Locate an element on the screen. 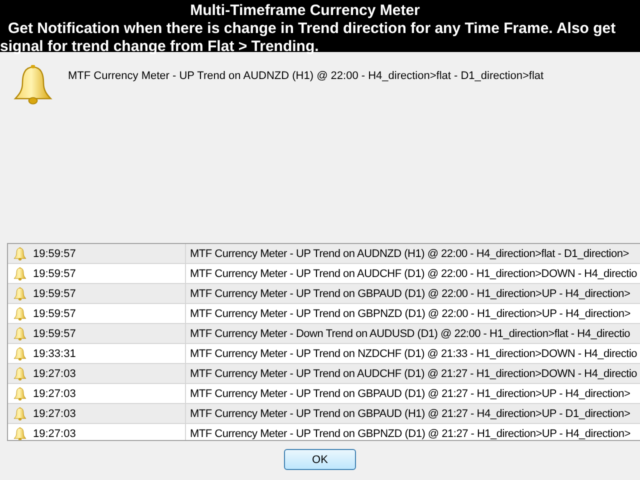 This screenshot has width=640, height=480. message-text: MTF Currency Meter - Down Trend on AUDUSD (D1) @ 22:00 - H1_direction>flat - H4_directio is located at coordinates (409, 334).